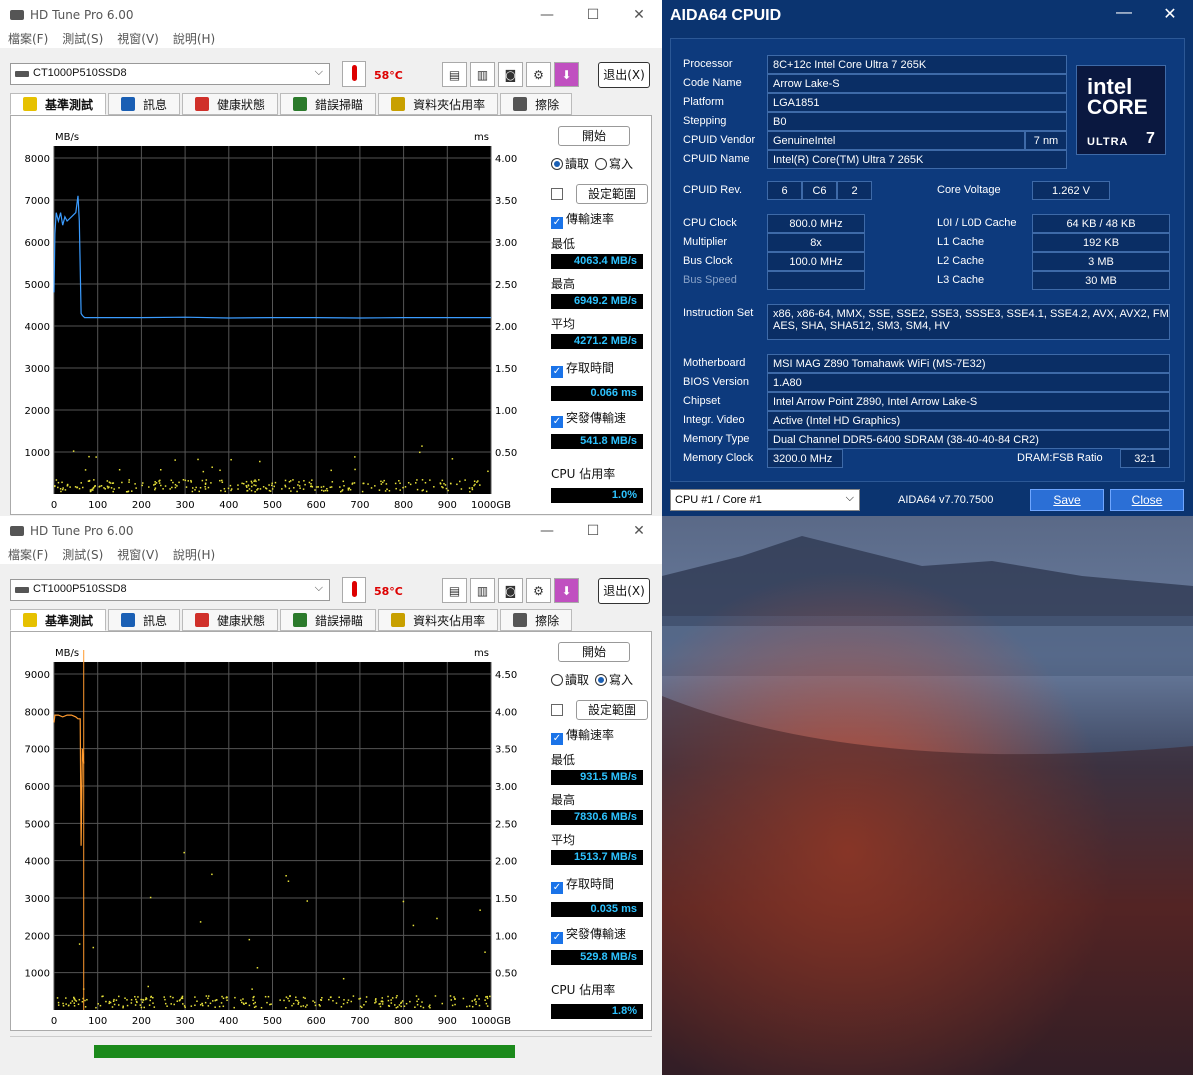 Image resolution: width=1193 pixels, height=1075 pixels. Describe the element at coordinates (710, 280) in the screenshot. I see `field-label: Bus Speed` at that location.